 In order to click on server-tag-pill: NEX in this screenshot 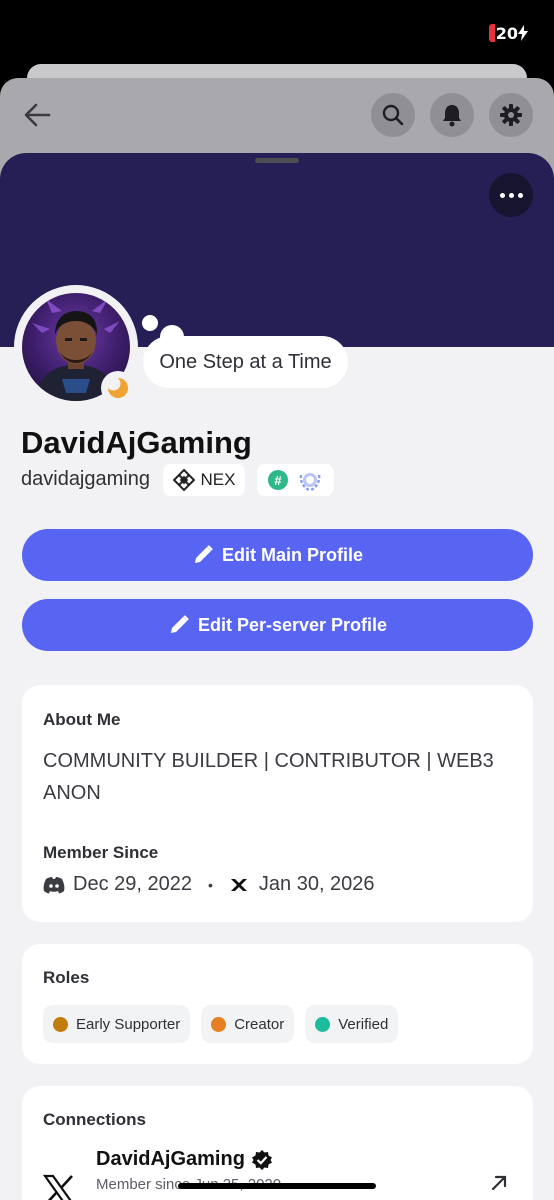, I will do `click(204, 480)`.